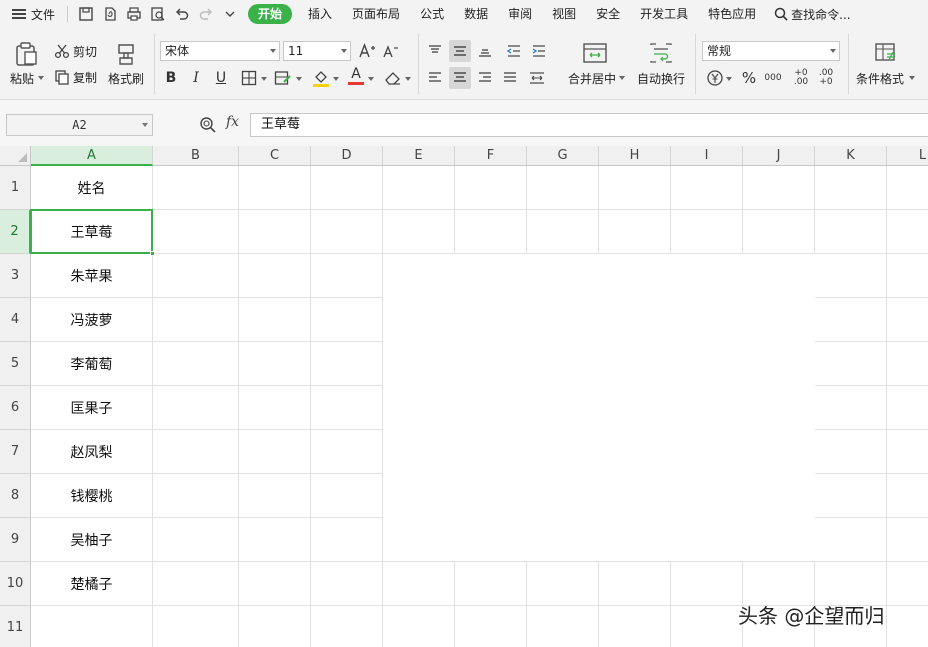 The image size is (928, 647). What do you see at coordinates (491, 584) in the screenshot?
I see `cell-f10` at bounding box center [491, 584].